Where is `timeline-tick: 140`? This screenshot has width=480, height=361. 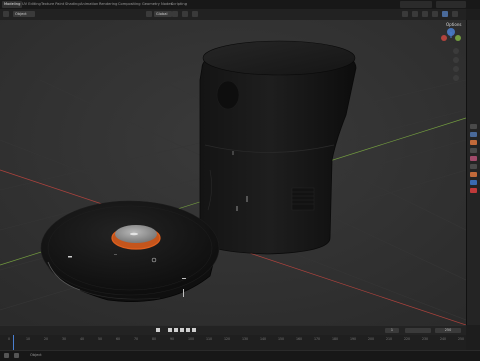
timeline-tick: 140 is located at coordinates (263, 339).